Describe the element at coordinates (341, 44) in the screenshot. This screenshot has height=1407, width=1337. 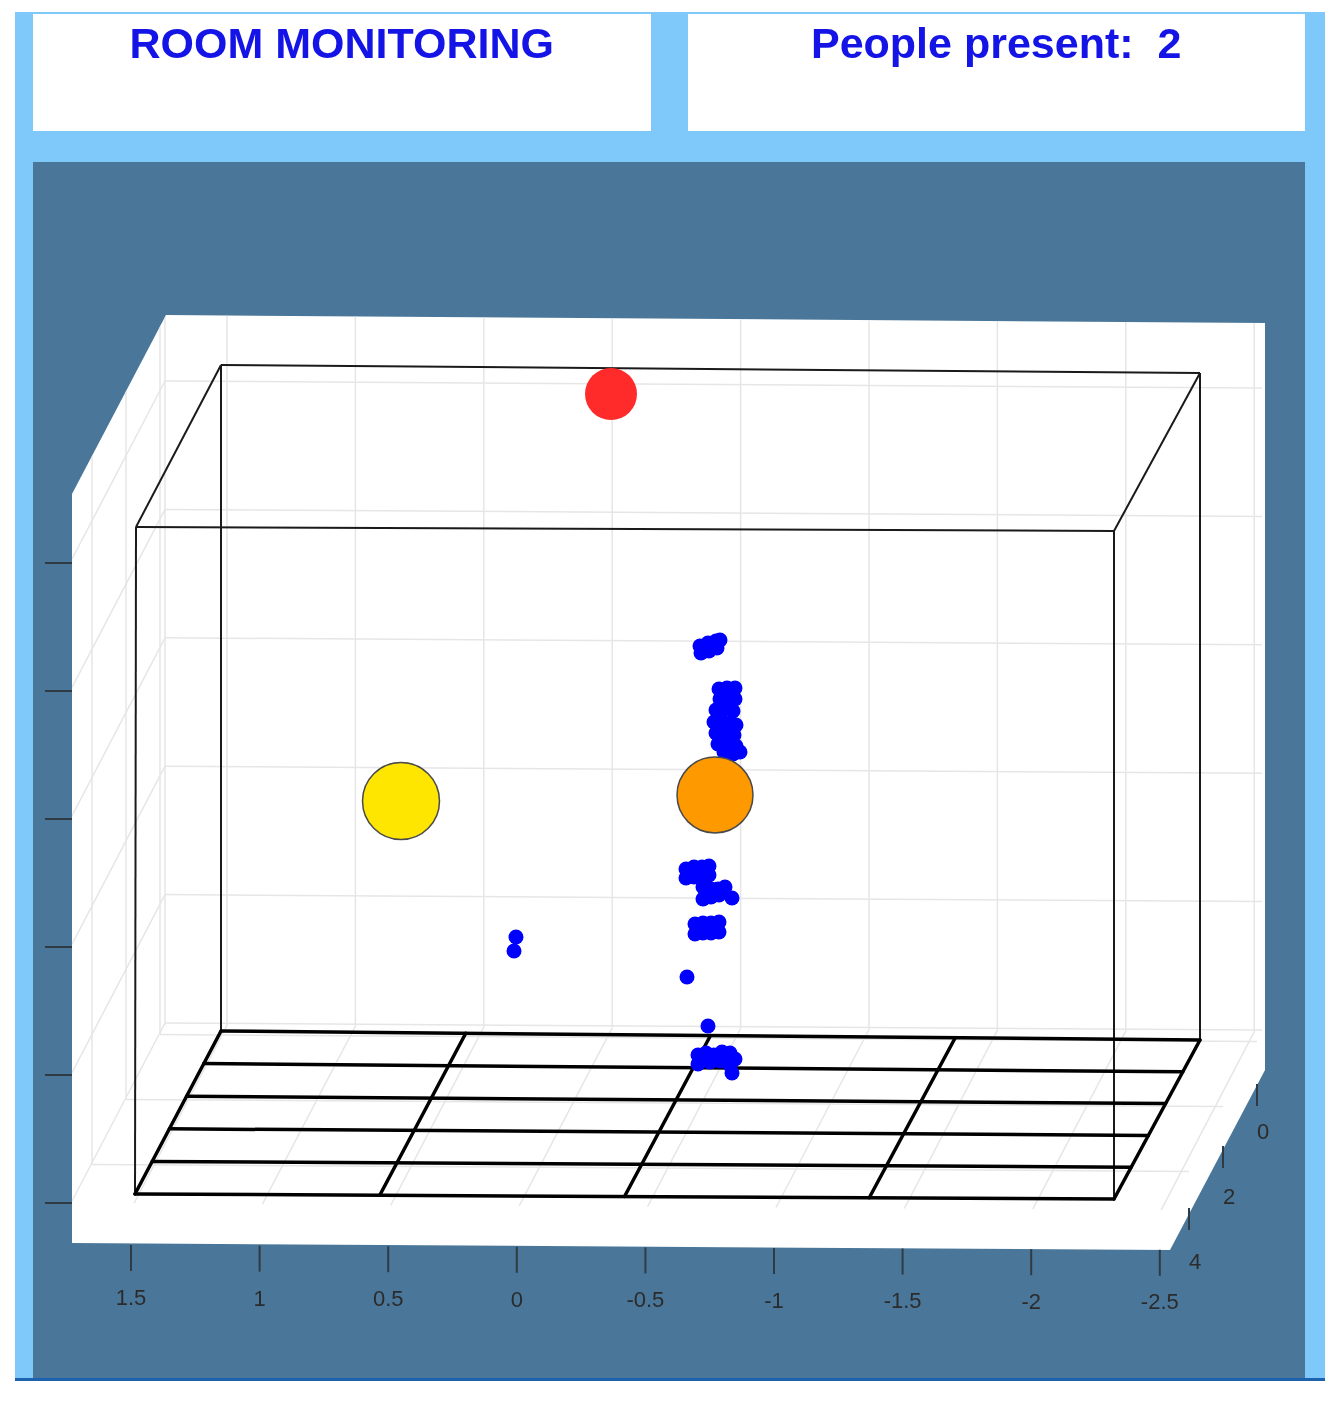
I see `title-text: ROOM MONITORING` at that location.